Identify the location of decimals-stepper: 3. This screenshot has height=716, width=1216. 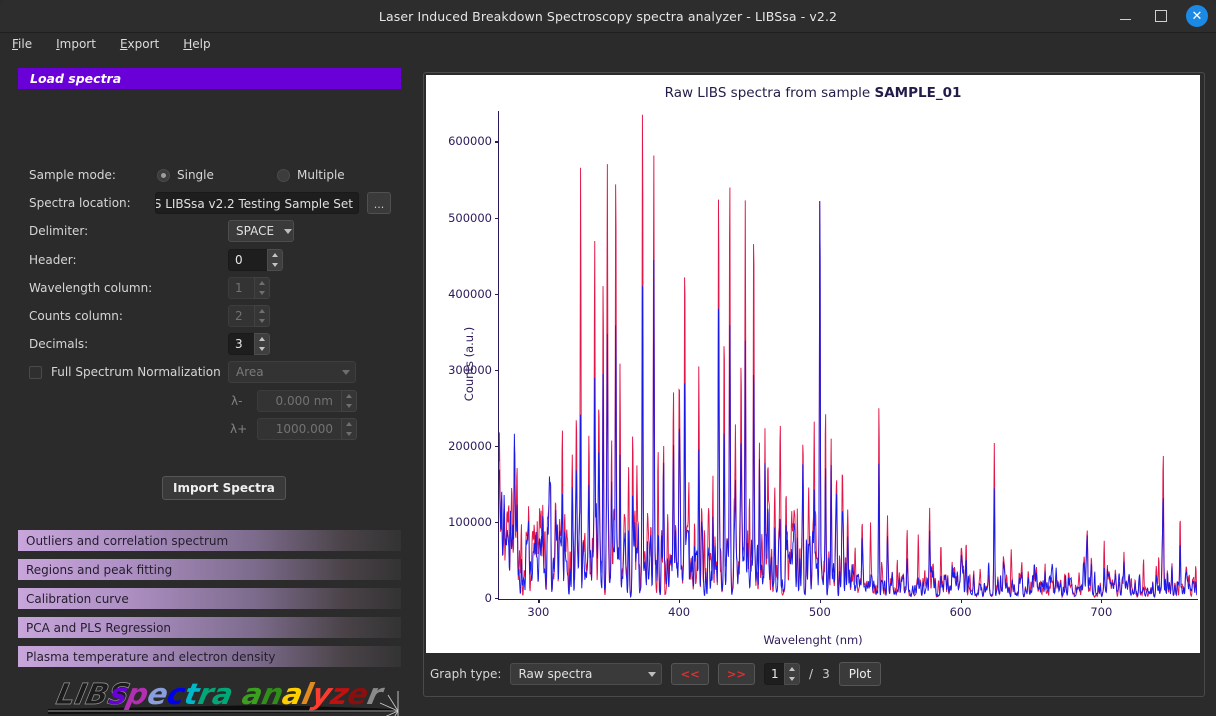
(249, 344).